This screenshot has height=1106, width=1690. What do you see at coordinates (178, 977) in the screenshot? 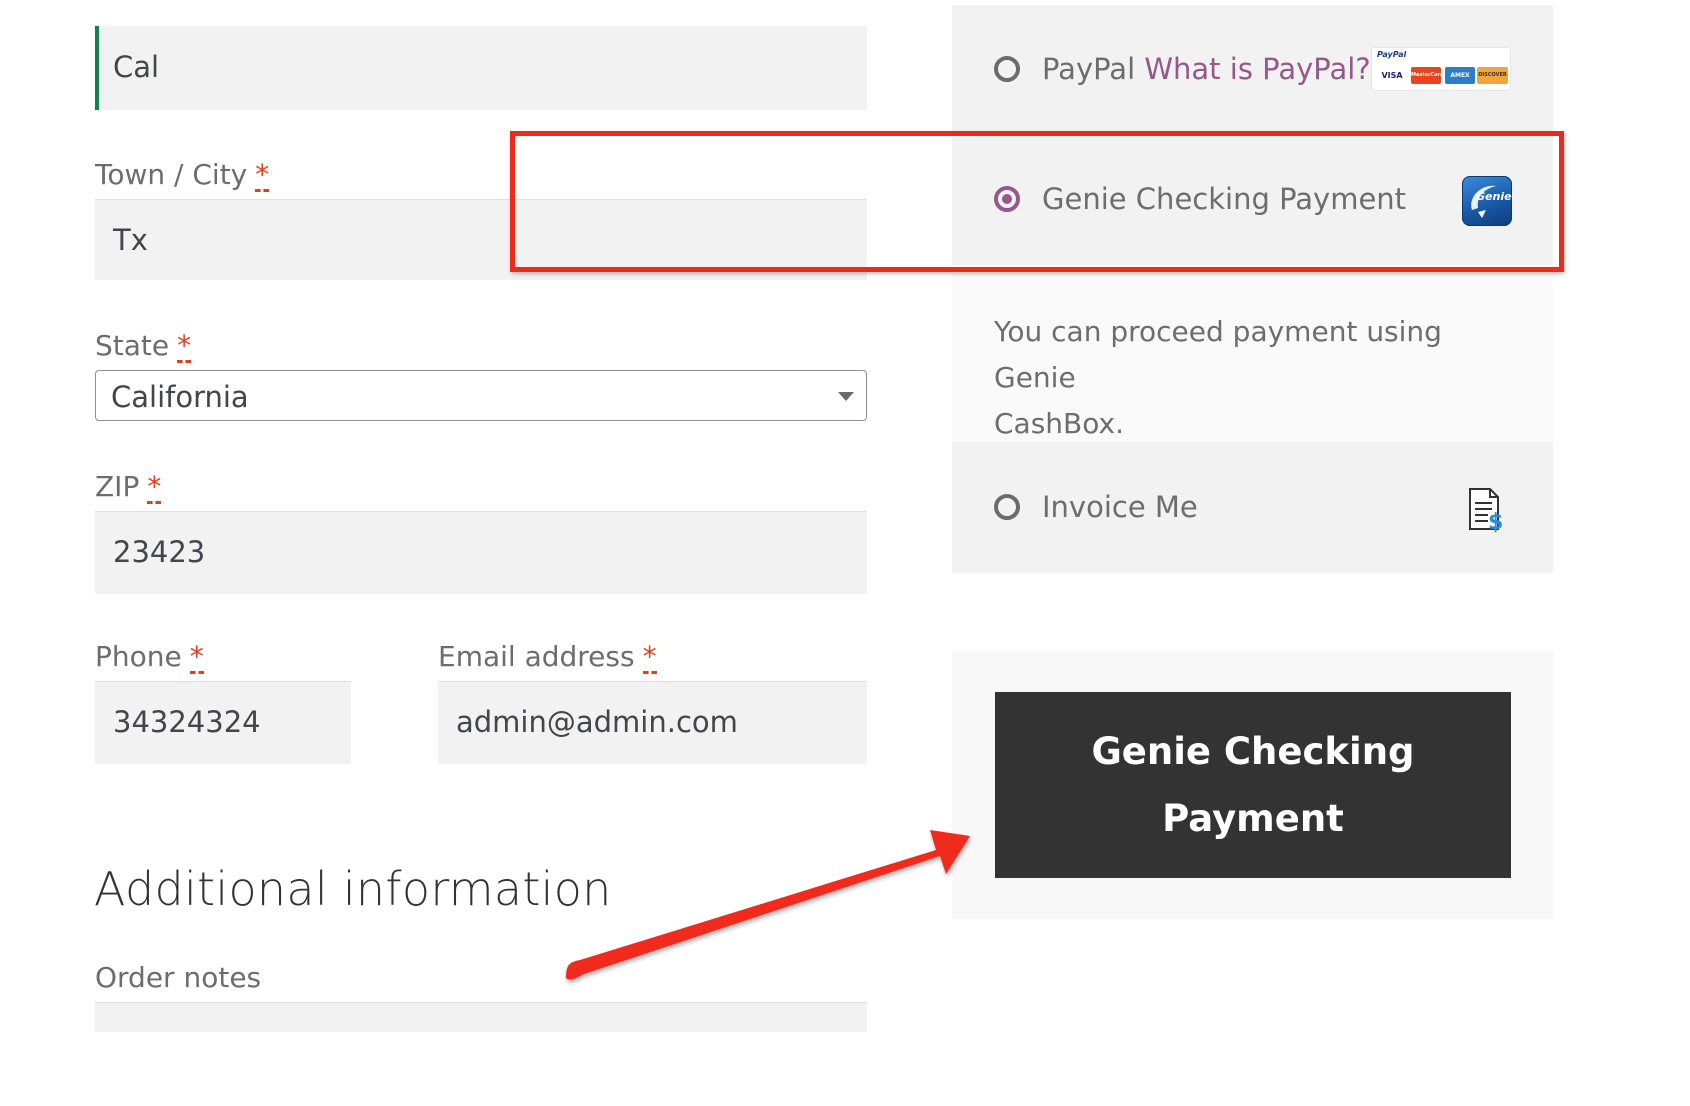
I see `order-notes-label: Order notes` at bounding box center [178, 977].